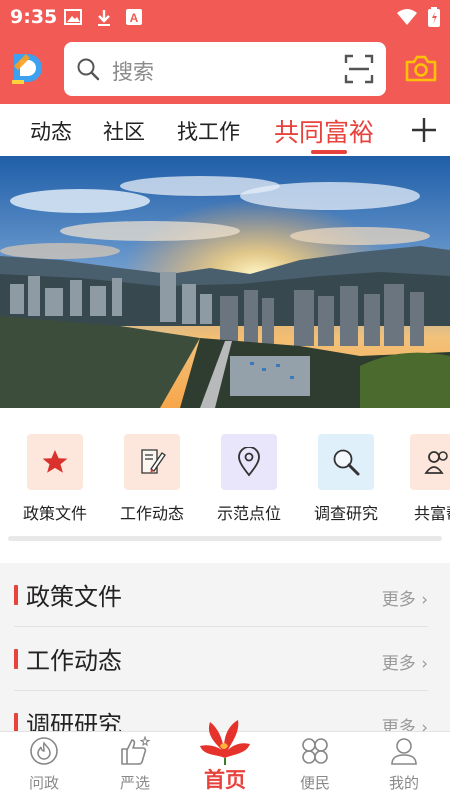  What do you see at coordinates (424, 479) in the screenshot?
I see `quick-item-common-prosperity: 共富帮` at bounding box center [424, 479].